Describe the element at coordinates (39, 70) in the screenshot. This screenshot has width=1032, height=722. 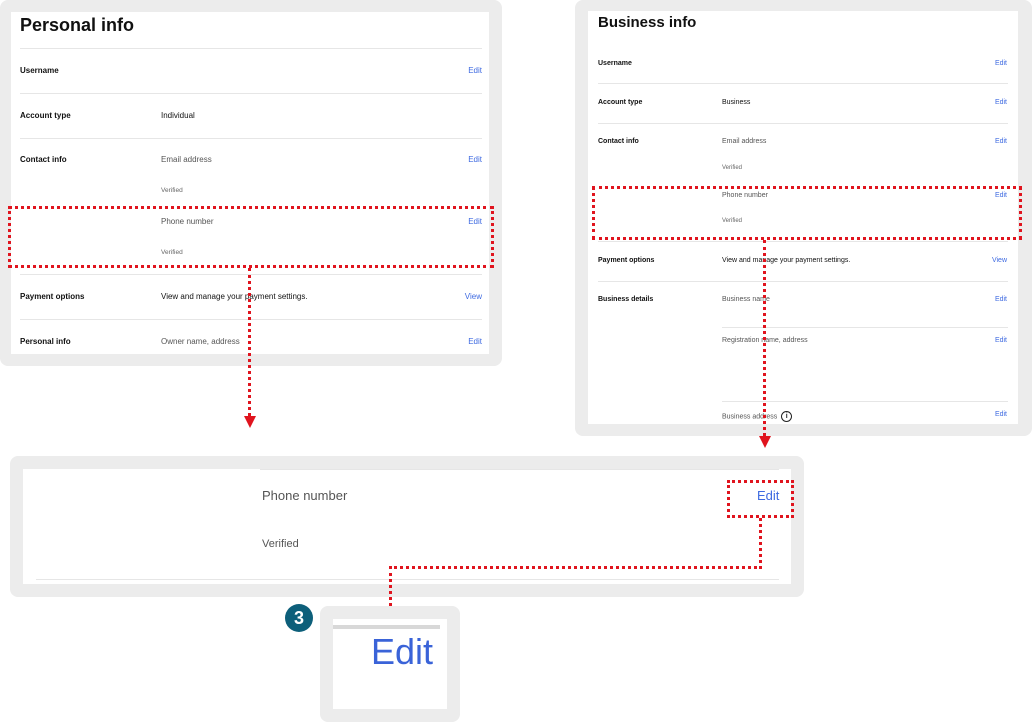
I see `username-label: Username` at that location.